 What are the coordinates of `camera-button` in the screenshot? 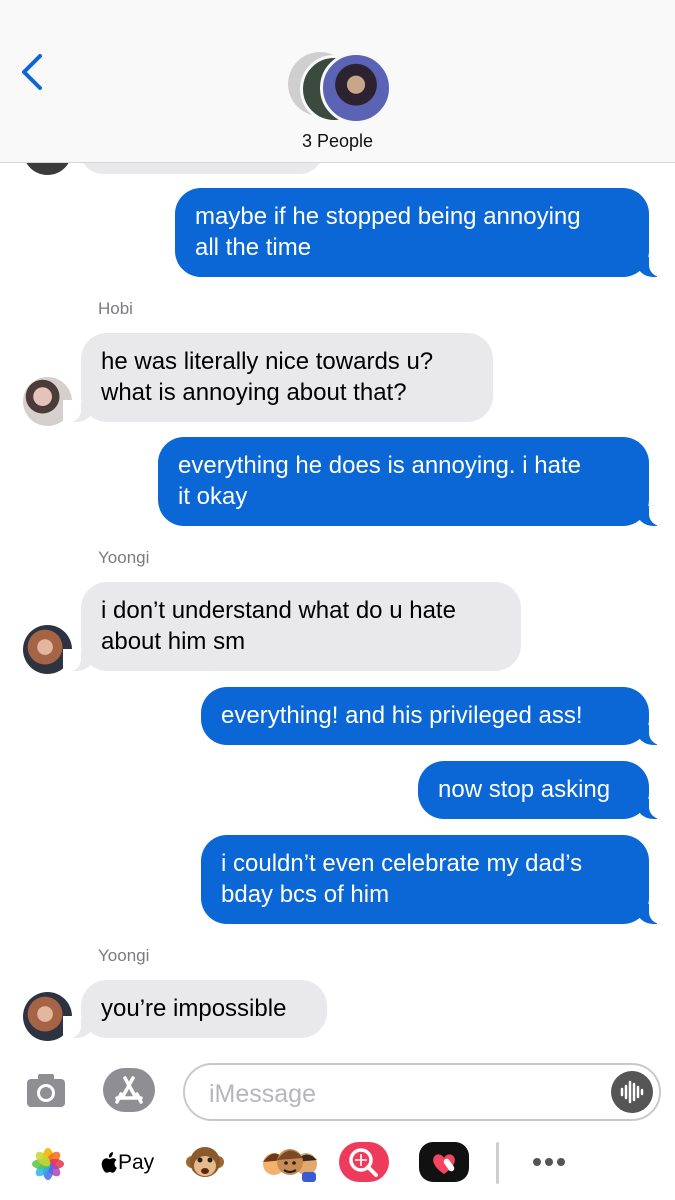 It's located at (46, 1090).